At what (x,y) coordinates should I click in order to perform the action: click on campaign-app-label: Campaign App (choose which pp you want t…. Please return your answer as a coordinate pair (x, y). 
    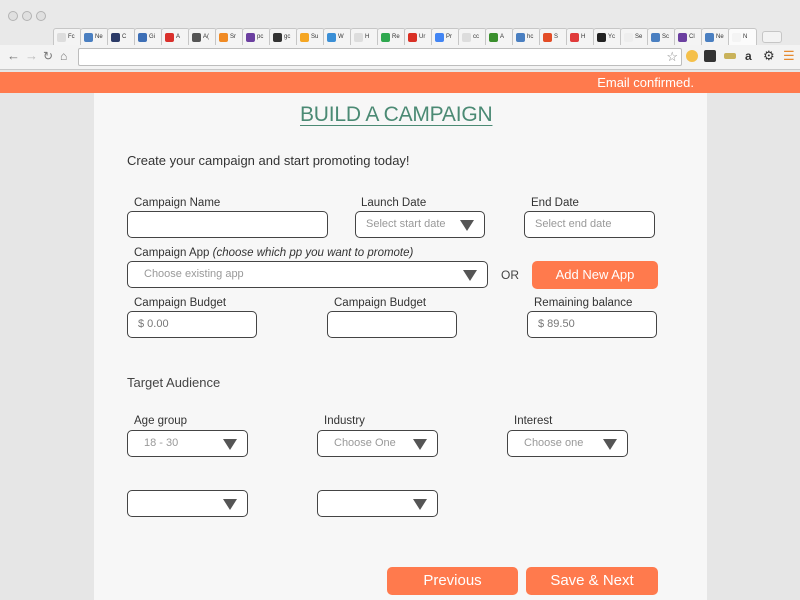
    Looking at the image, I should click on (273, 253).